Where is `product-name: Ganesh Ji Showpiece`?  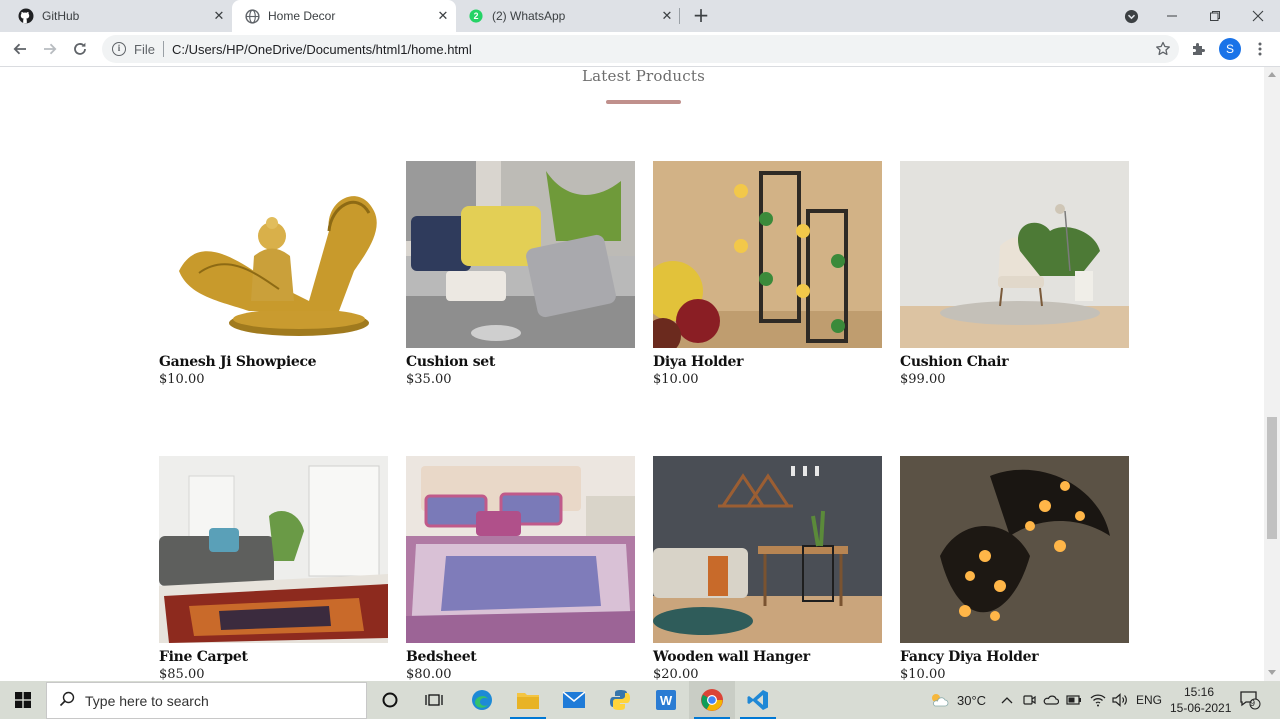 product-name: Ganesh Ji Showpiece is located at coordinates (273, 362).